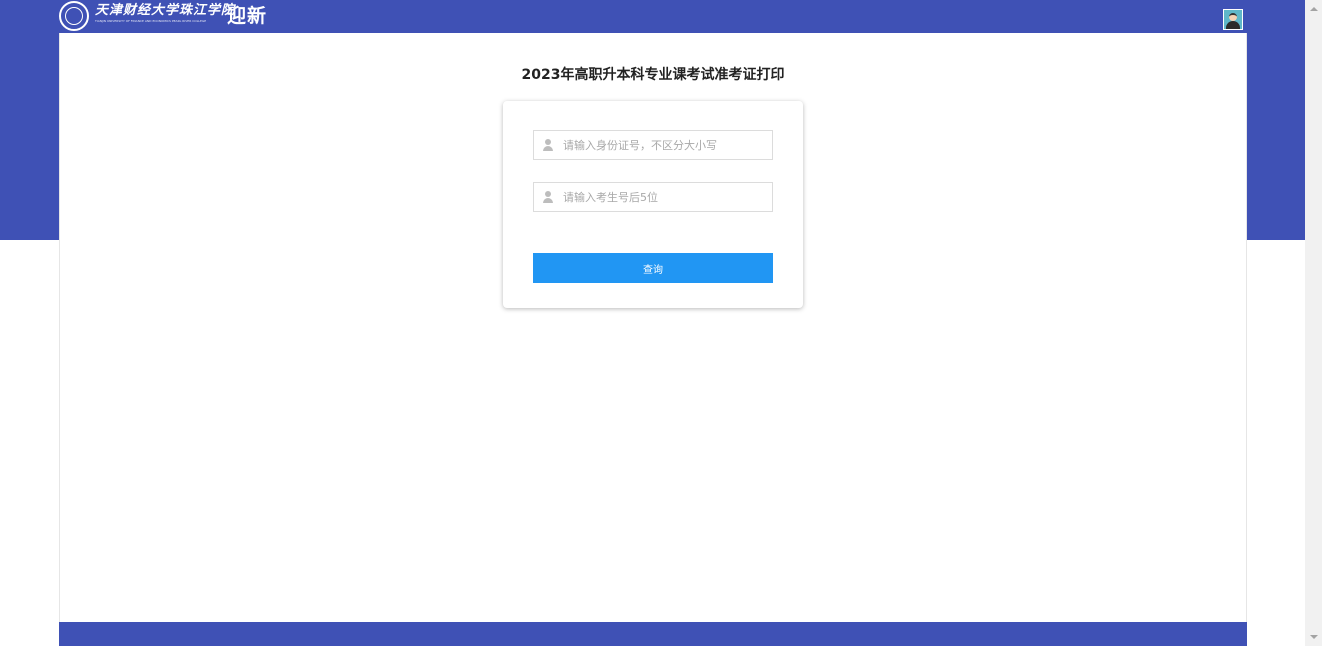 Image resolution: width=1322 pixels, height=646 pixels. What do you see at coordinates (653, 75) in the screenshot?
I see `page-title: 2023年高职升本科专业课考试准考证打印` at bounding box center [653, 75].